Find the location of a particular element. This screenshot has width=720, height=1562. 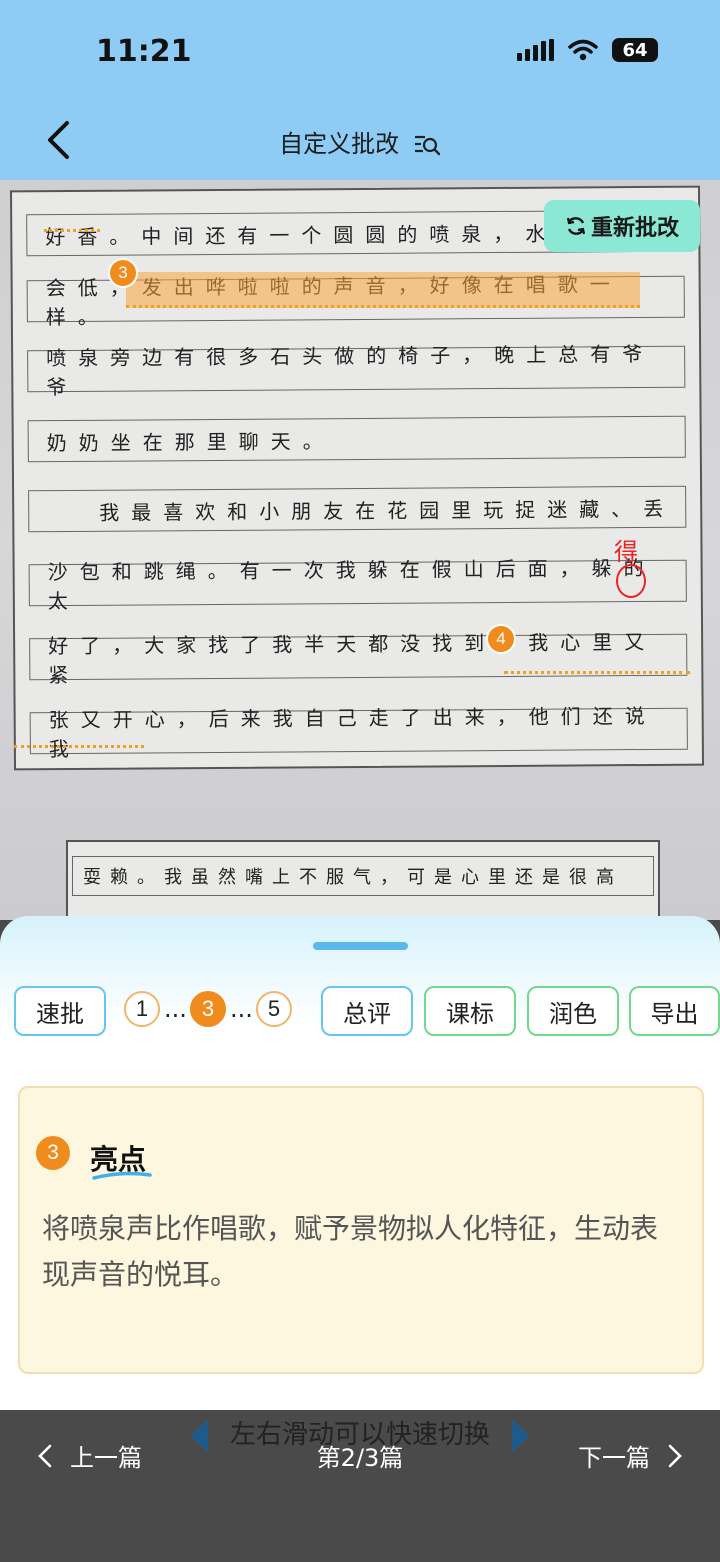

comment-number-badge: 3 is located at coordinates (53, 1153).